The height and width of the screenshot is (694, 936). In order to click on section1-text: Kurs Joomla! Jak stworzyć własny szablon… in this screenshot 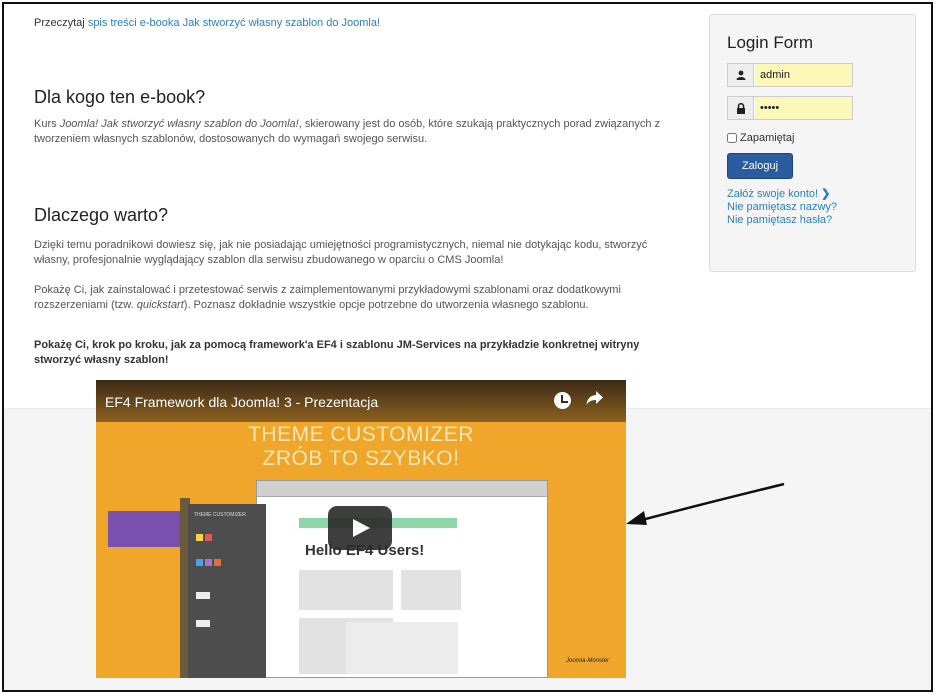, I will do `click(354, 132)`.